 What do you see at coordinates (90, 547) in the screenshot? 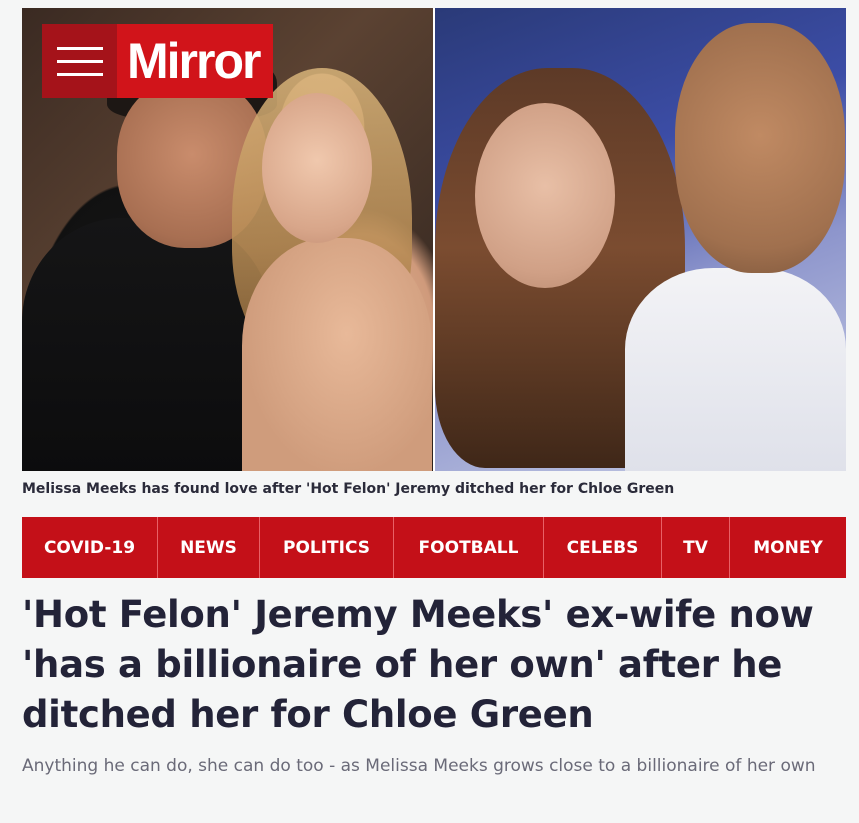
I see `nav-item-covid-19: COVID-19` at bounding box center [90, 547].